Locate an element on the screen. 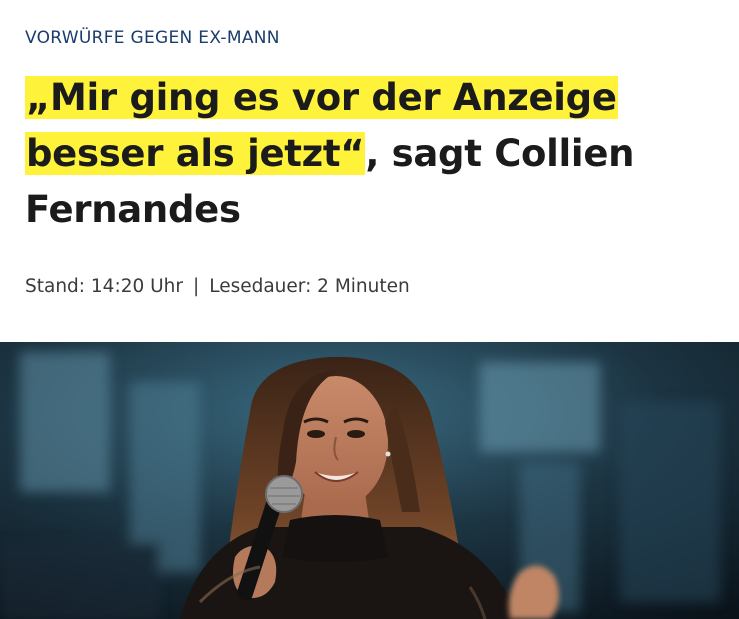 The width and height of the screenshot is (739, 619). read-time: Lesedauer: 2 Minuten is located at coordinates (309, 286).